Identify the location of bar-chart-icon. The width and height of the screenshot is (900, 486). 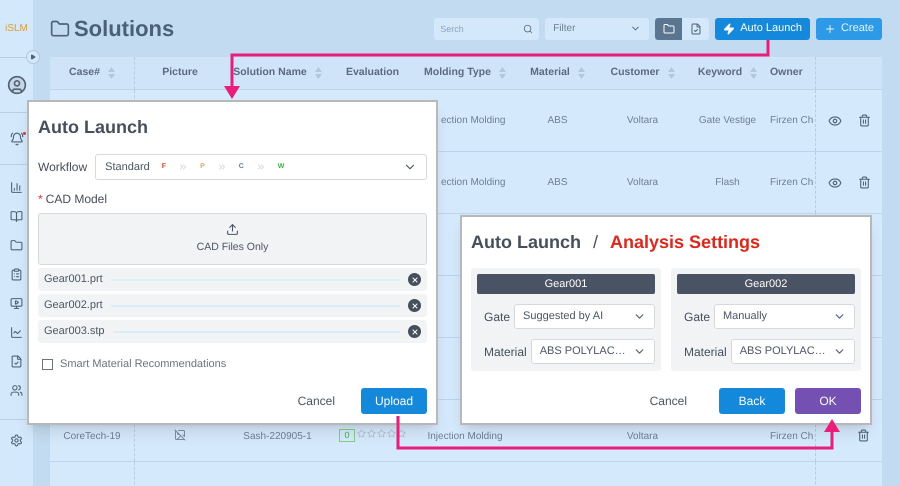
(16, 187).